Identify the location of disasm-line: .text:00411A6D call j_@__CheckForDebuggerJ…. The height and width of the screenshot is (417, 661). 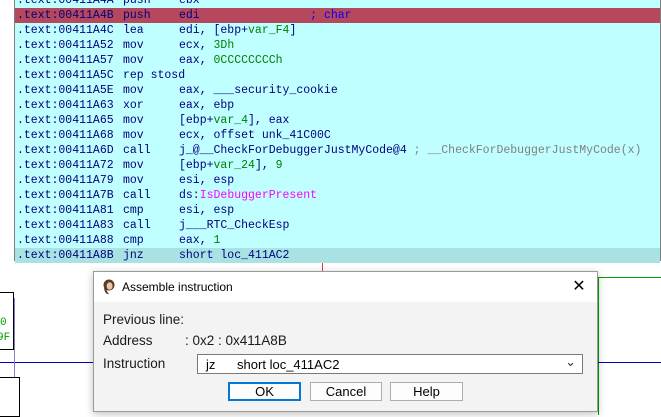
(337, 150).